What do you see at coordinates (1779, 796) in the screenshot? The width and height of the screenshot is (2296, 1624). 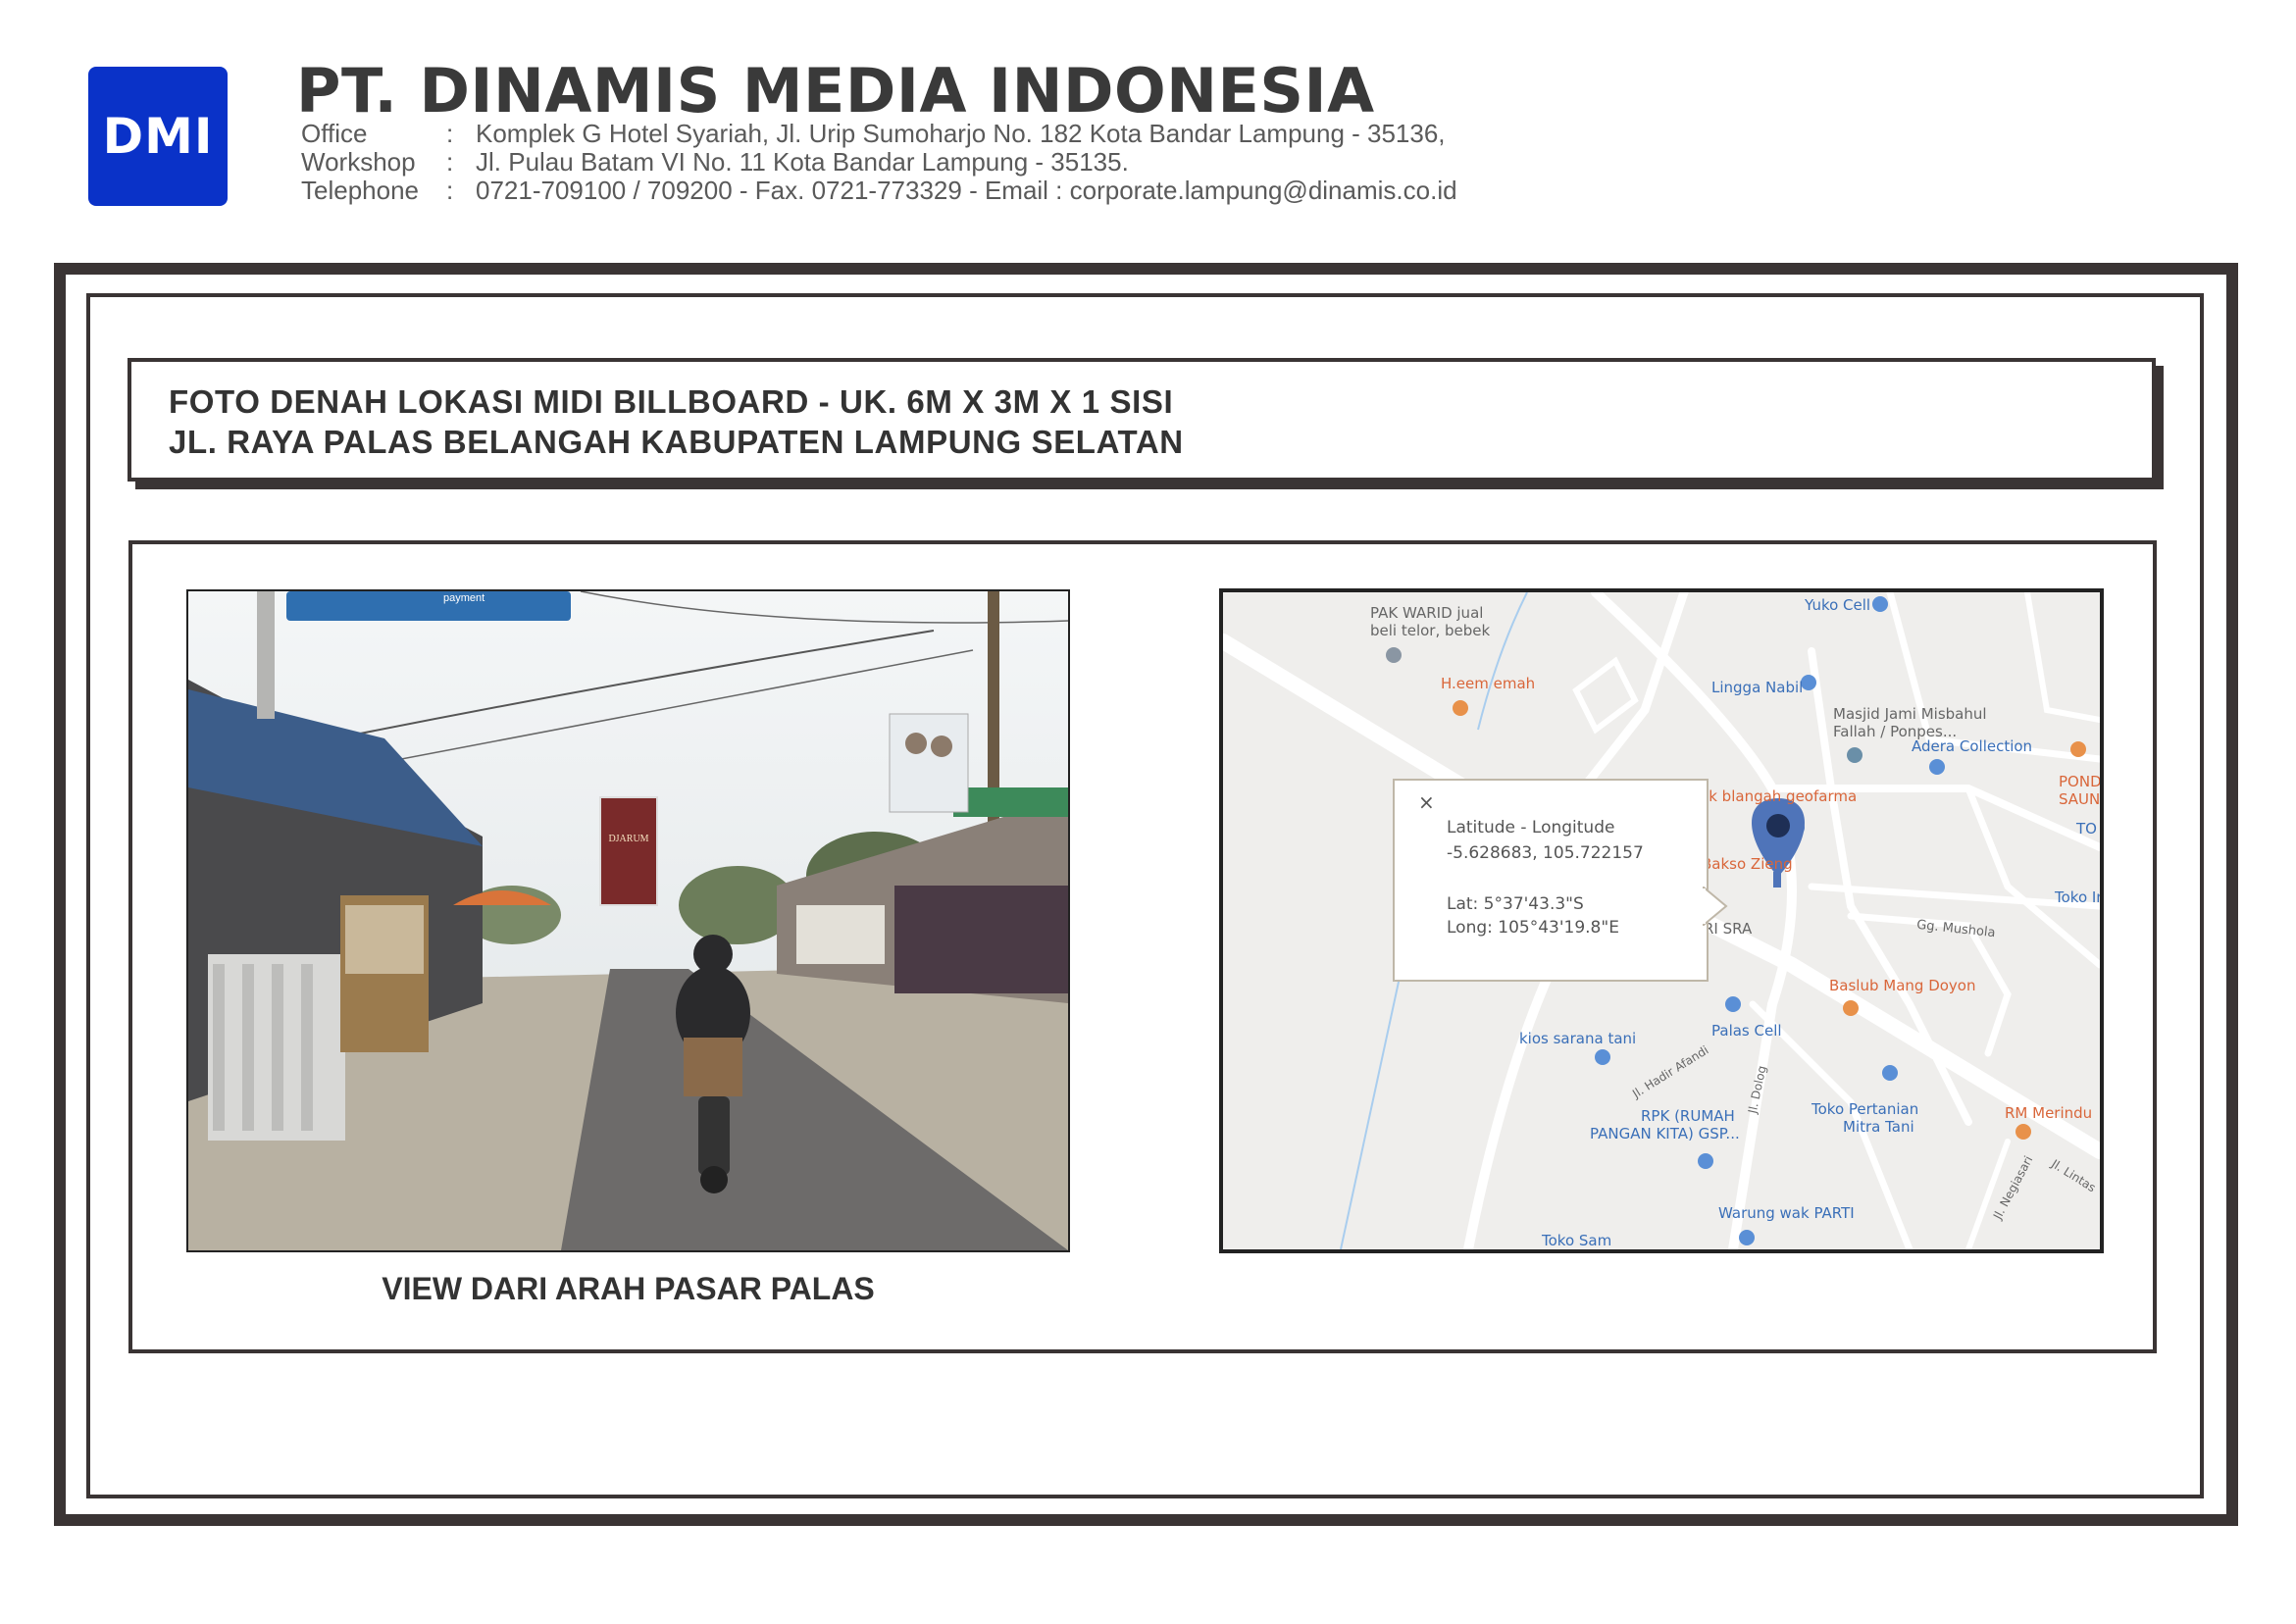 I see `map-label: ek blangah geofarma` at bounding box center [1779, 796].